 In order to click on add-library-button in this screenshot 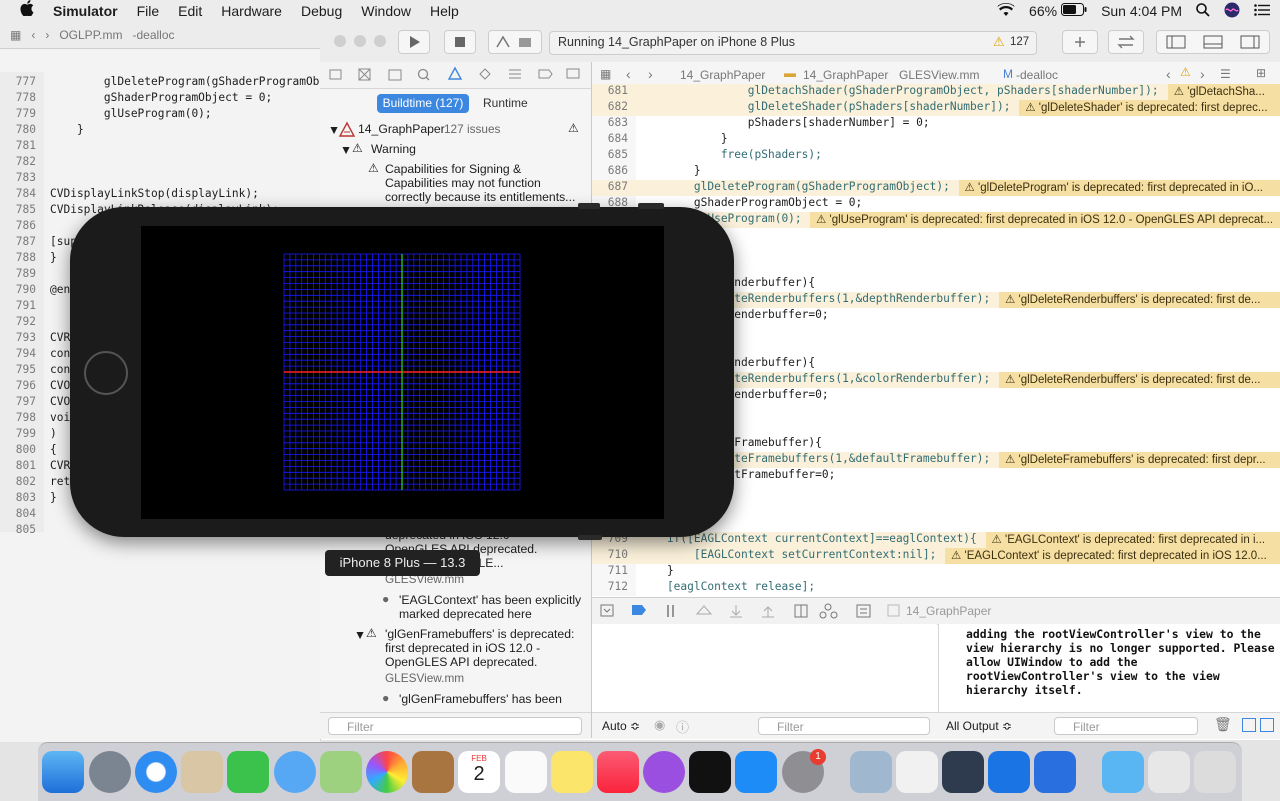, I will do `click(1080, 42)`.